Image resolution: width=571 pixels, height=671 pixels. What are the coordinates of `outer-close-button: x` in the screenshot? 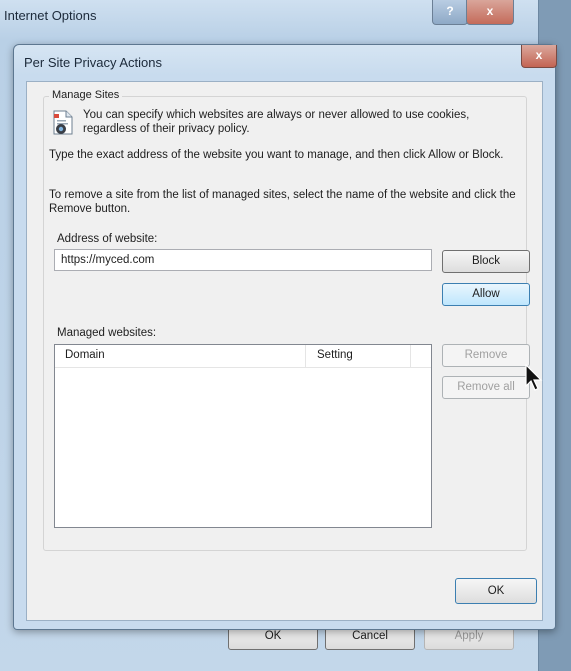 It's located at (490, 12).